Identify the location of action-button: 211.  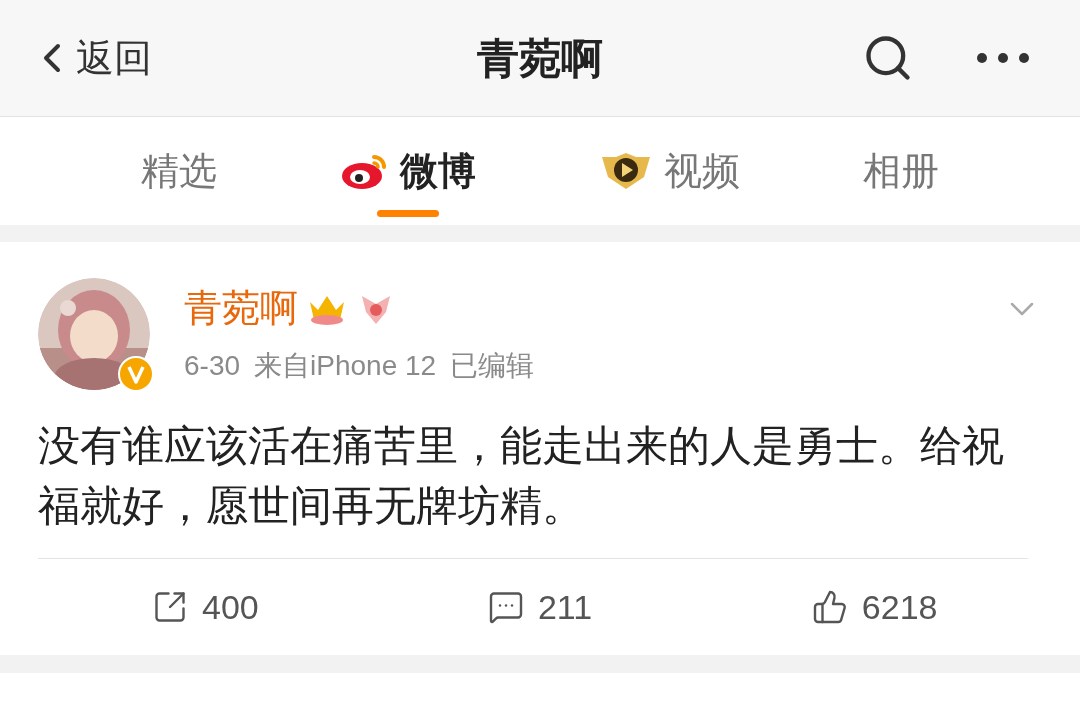
(540, 607).